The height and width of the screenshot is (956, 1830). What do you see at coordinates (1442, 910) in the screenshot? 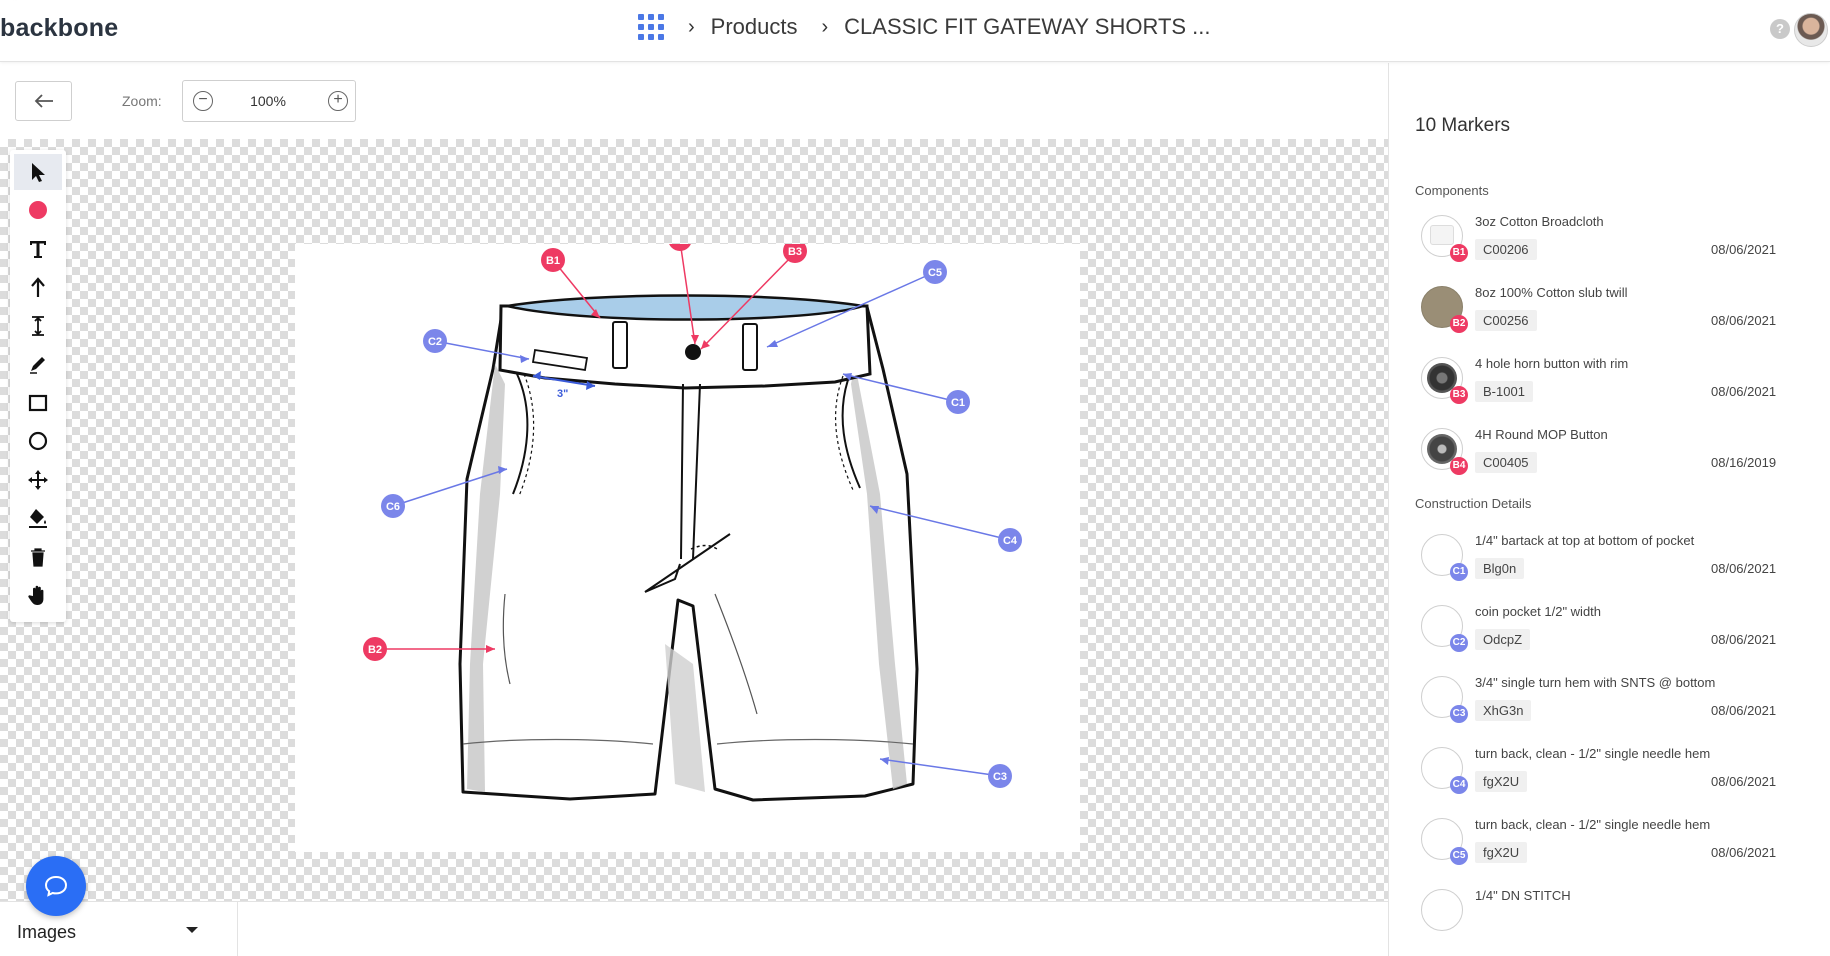
I see `construction-thumbnail` at bounding box center [1442, 910].